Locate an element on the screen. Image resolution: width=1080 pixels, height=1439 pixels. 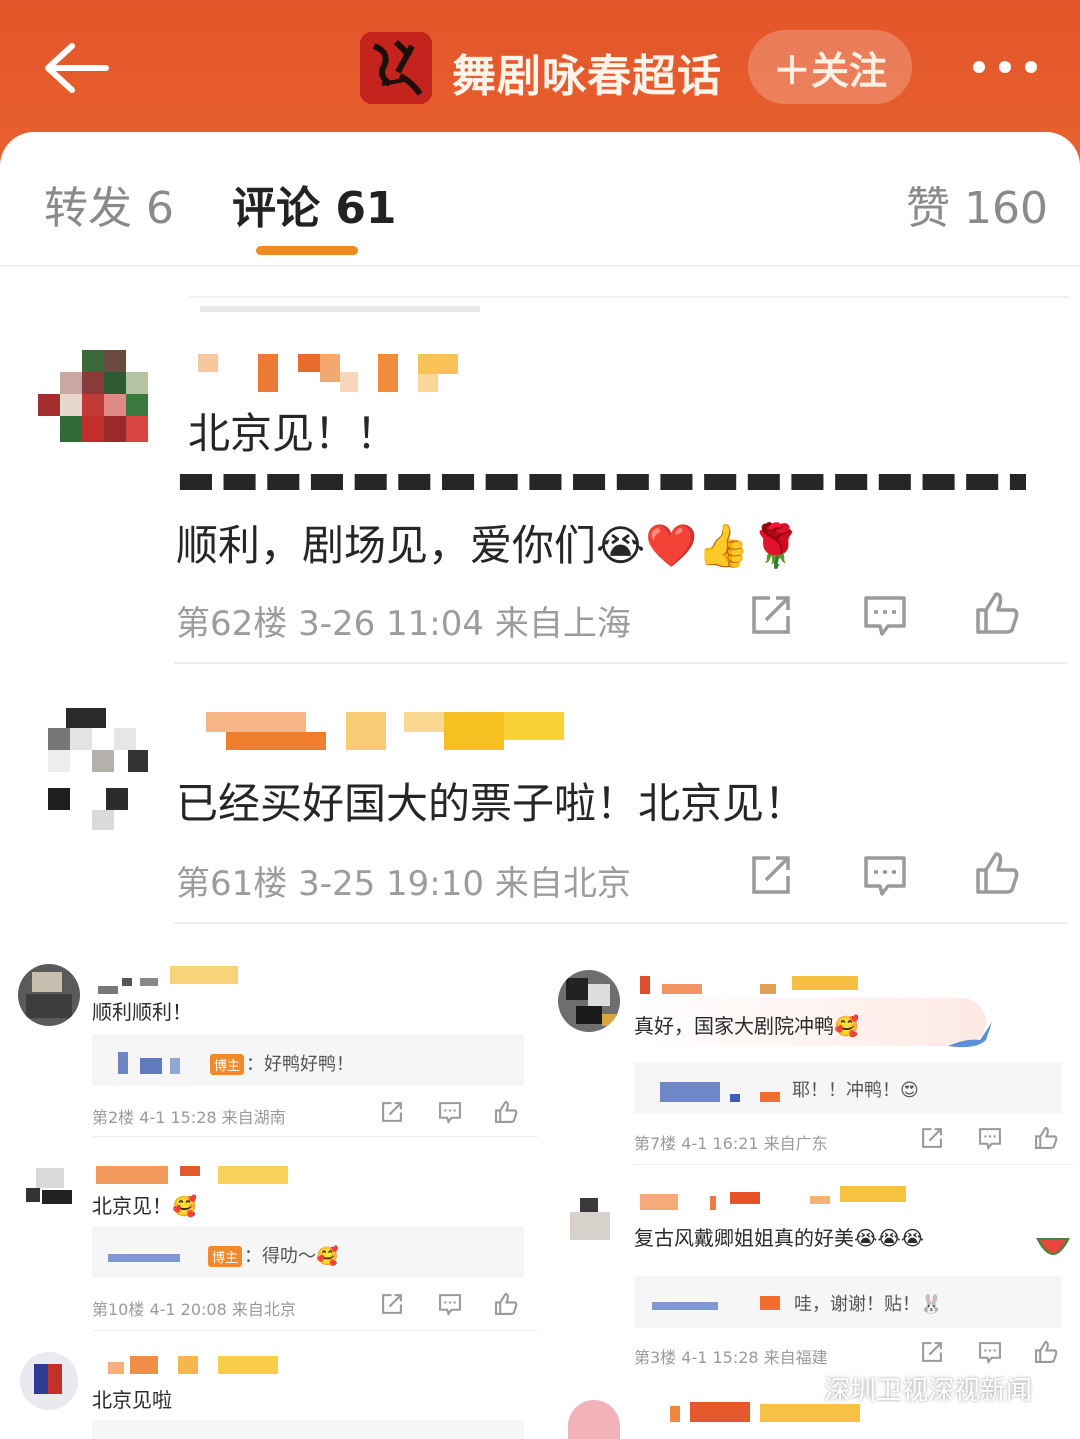
comment-meta: 第61楼 3-25 19:10 来自北京 is located at coordinates (403, 884).